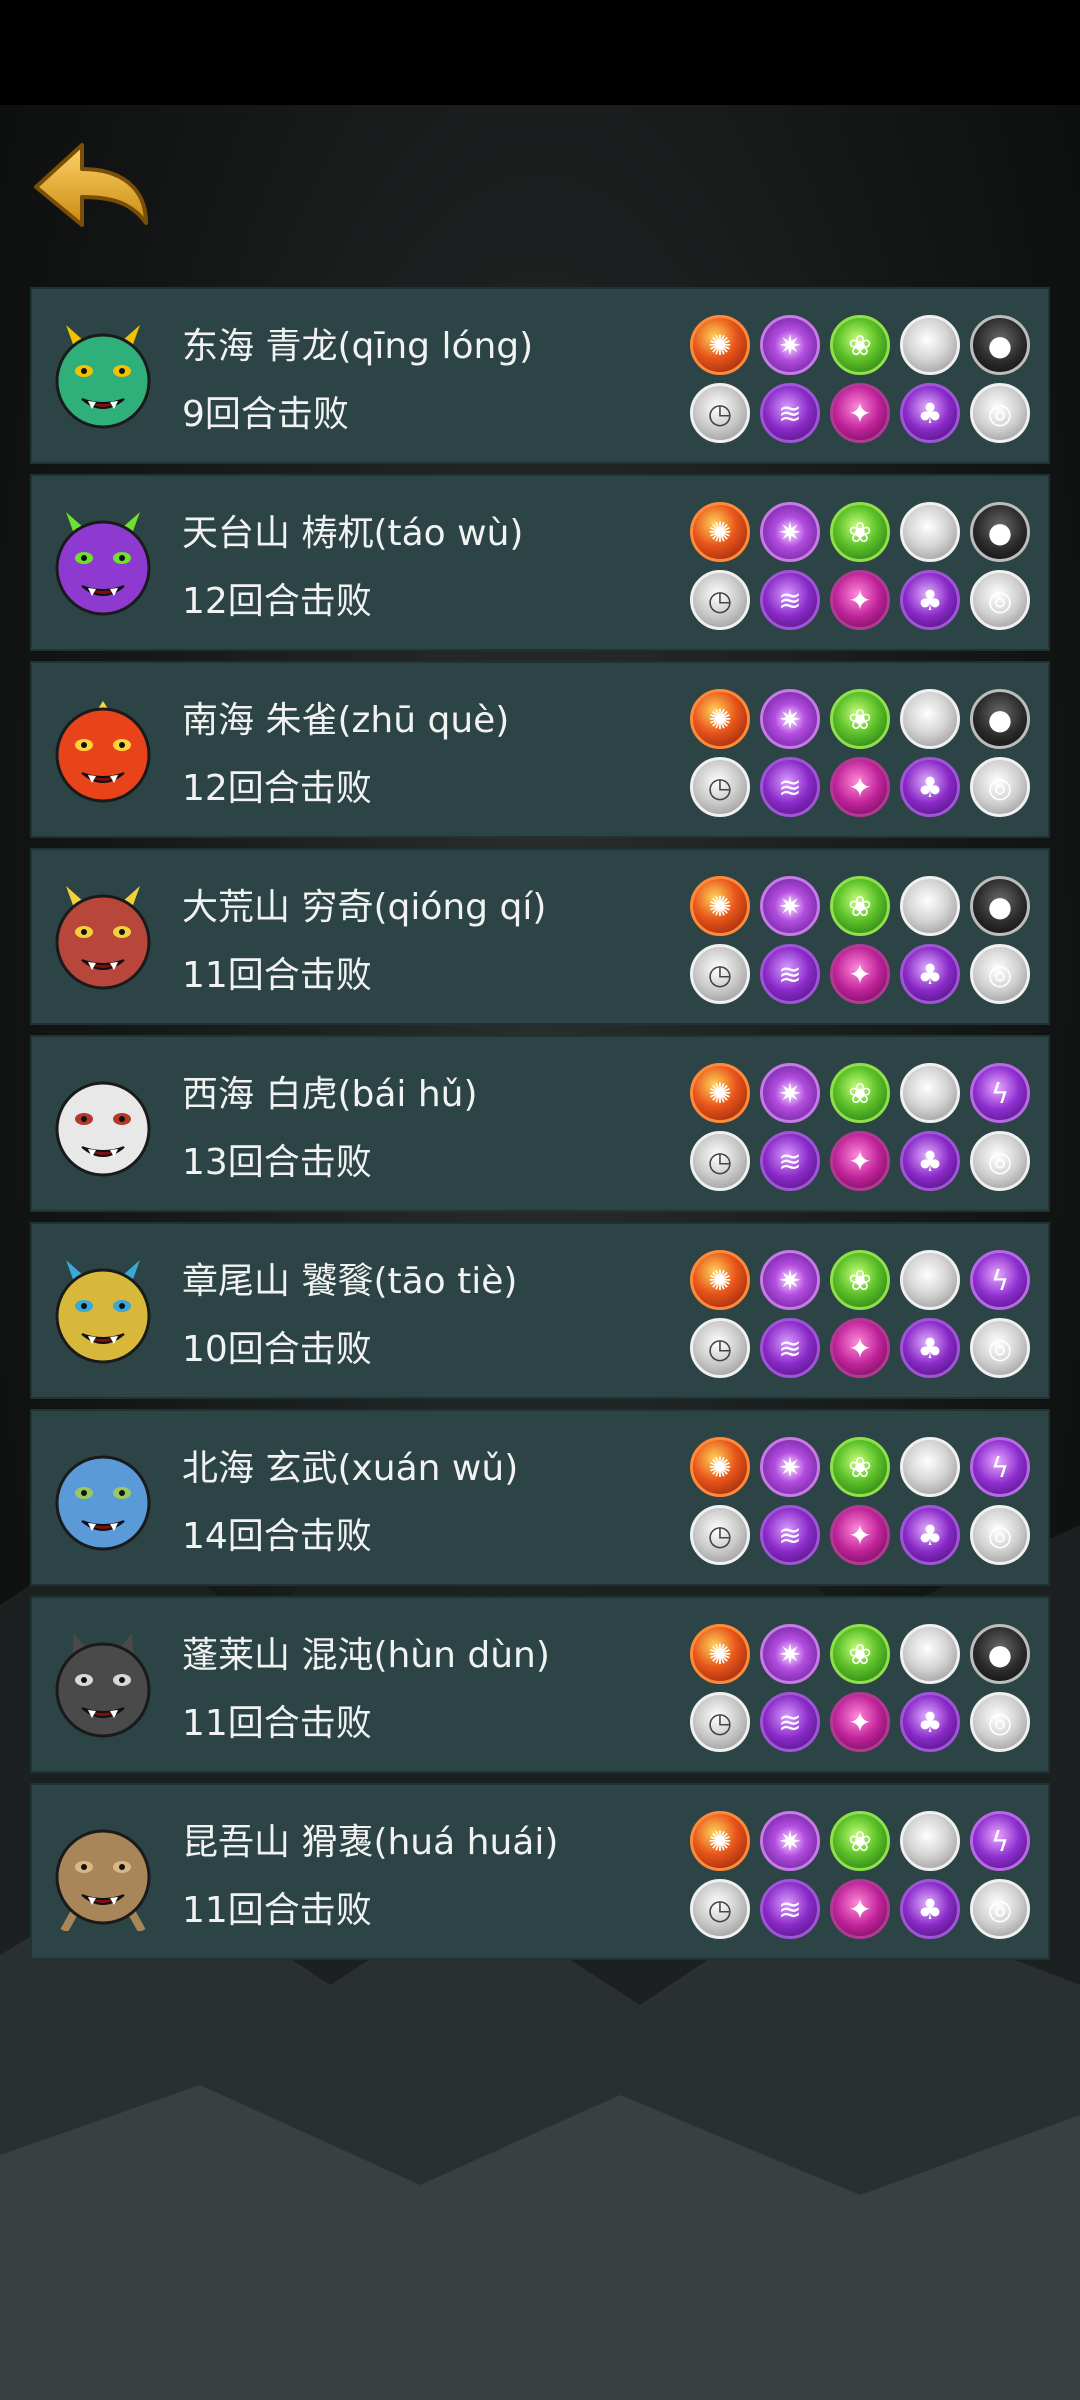 This screenshot has height=2400, width=1080. Describe the element at coordinates (540, 1684) in the screenshot. I see `boss-record-card: 蓬莱山 混沌(hùn dùn) 11回合击败 ✺ ✷ ❀ ● ◷ ≋ ✦ ♣ ◎` at that location.